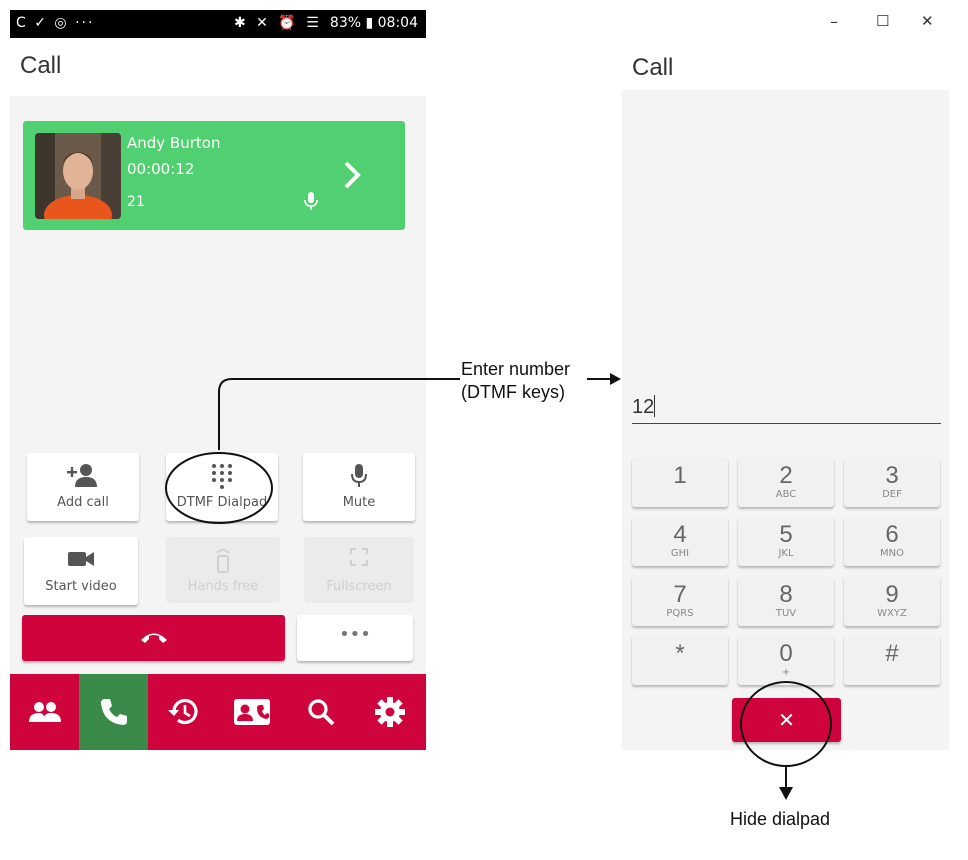 The width and height of the screenshot is (968, 860). I want to click on annotation-hide-dialpad: Hide dialpad, so click(780, 819).